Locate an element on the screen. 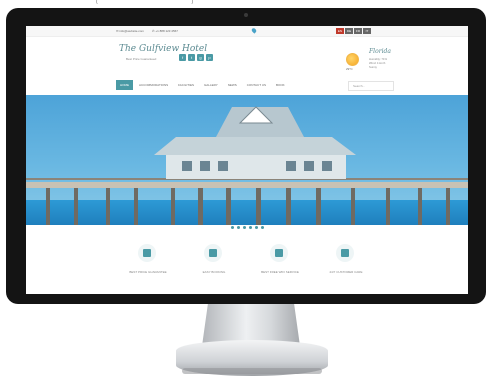 This screenshot has height=379, width=487. top-caption: ( _______________________ ) is located at coordinates (145, 2).